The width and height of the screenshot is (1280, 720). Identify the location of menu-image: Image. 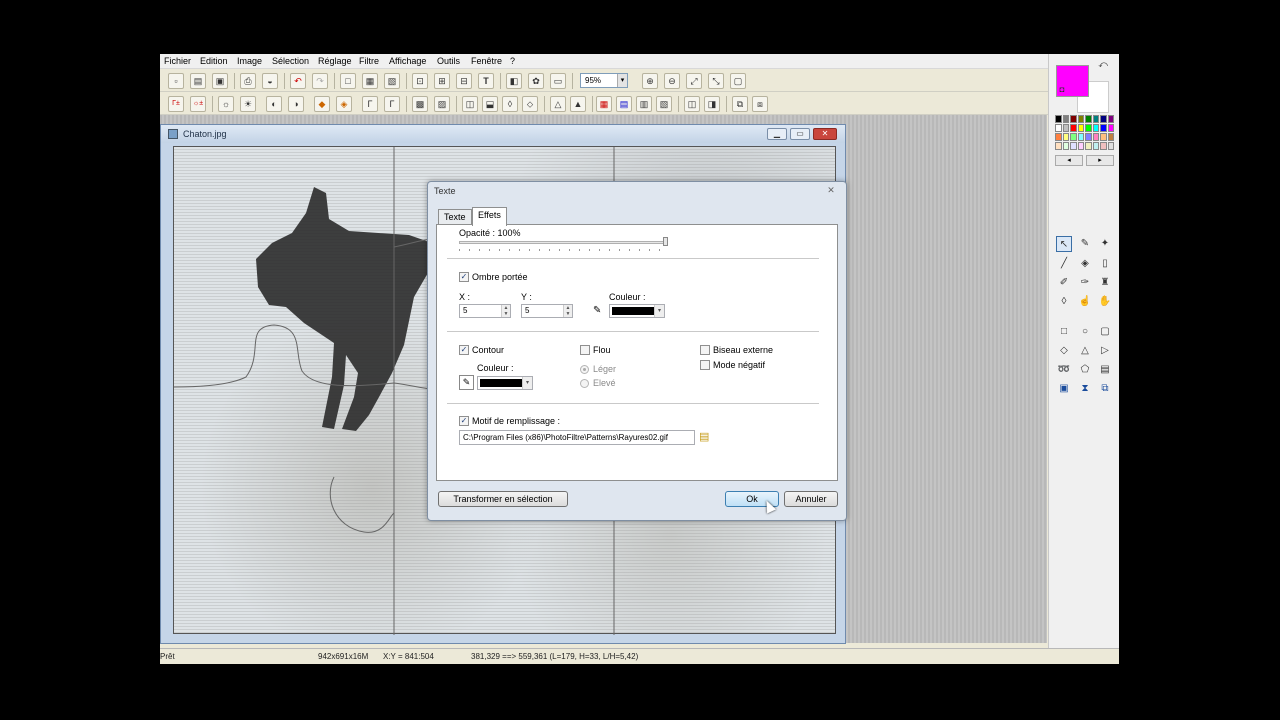
(249, 61).